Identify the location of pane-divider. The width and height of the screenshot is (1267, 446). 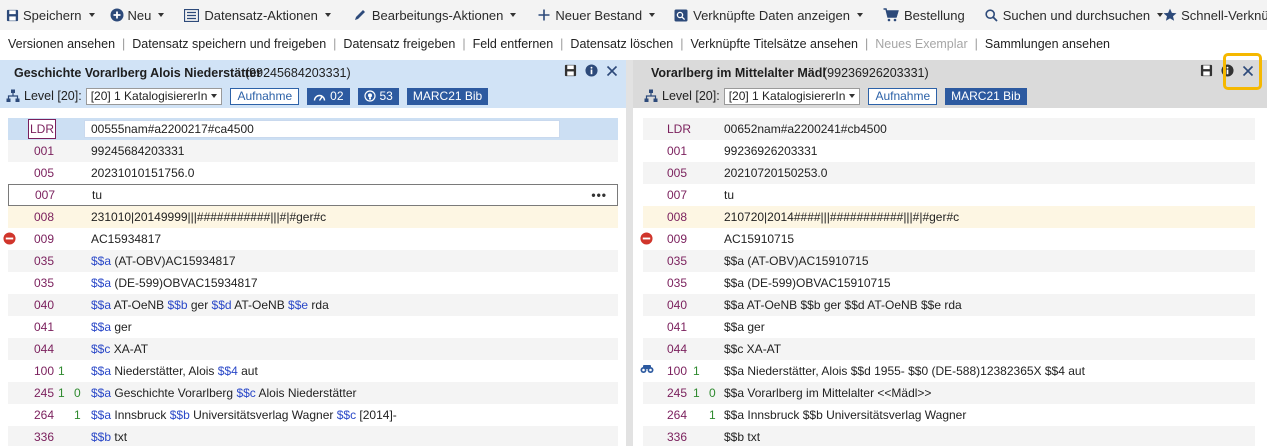
(629, 253).